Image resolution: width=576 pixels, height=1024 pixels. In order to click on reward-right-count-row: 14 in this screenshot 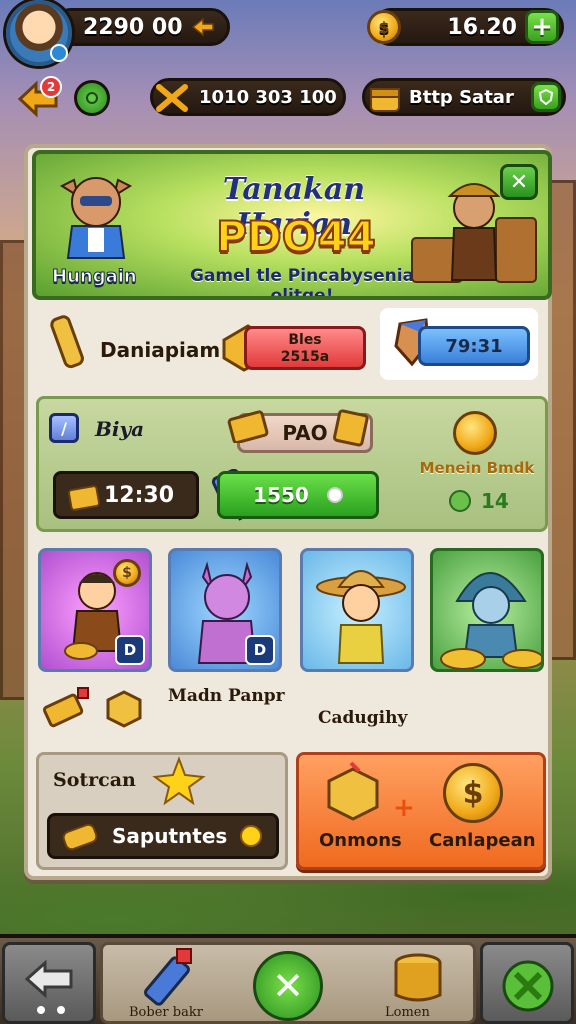, I will do `click(479, 501)`.